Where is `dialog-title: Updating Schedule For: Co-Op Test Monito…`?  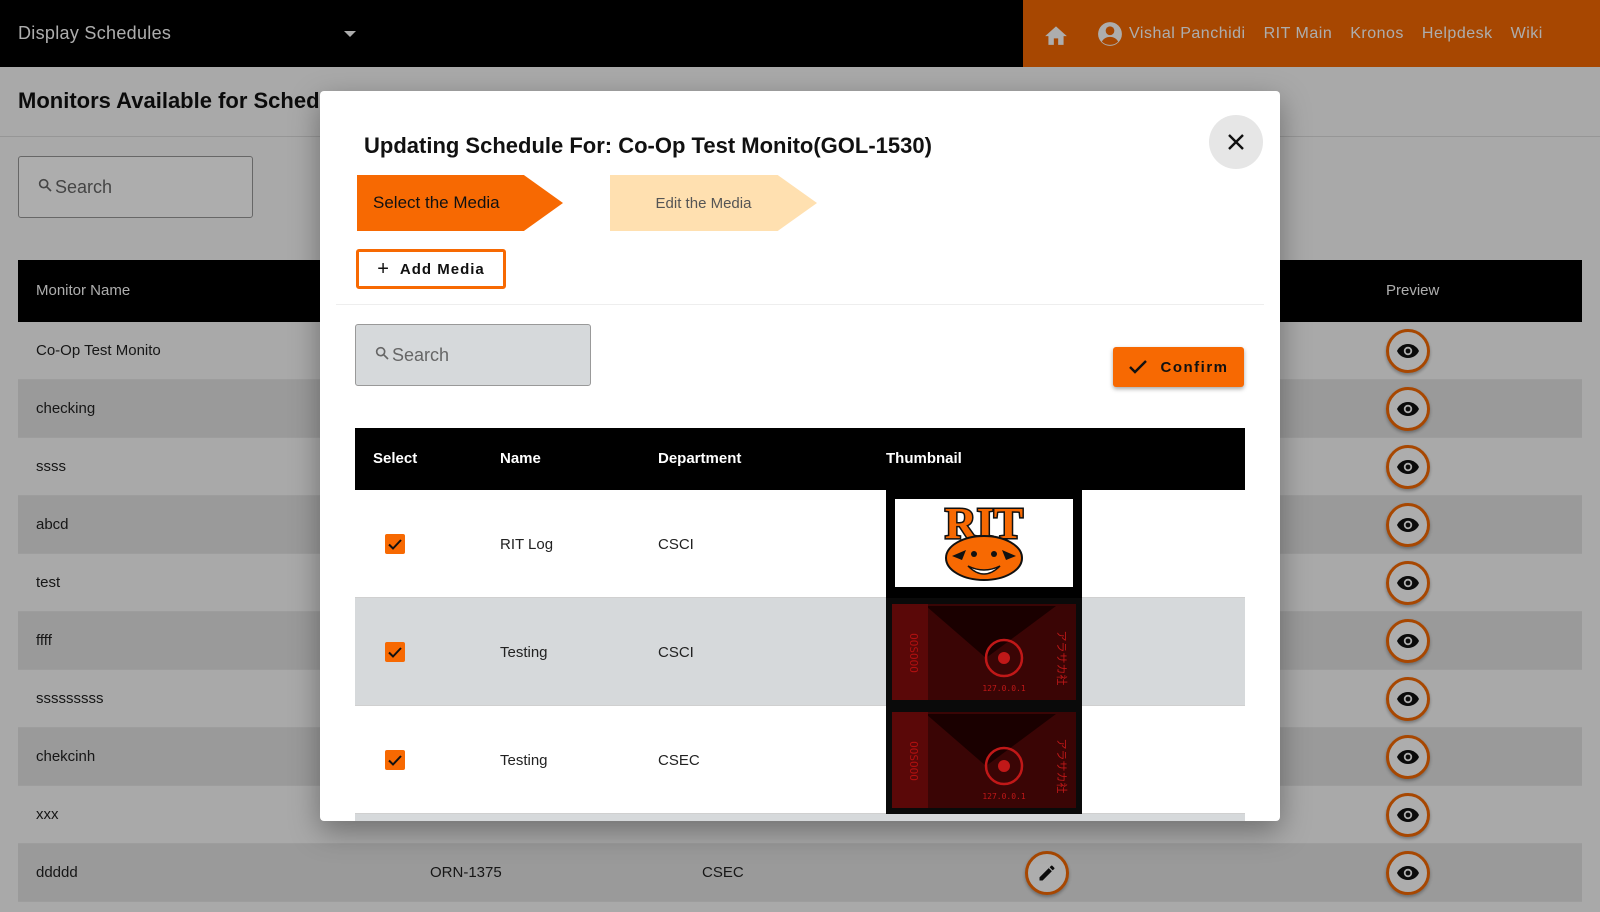
dialog-title: Updating Schedule For: Co-Op Test Monito… is located at coordinates (648, 145).